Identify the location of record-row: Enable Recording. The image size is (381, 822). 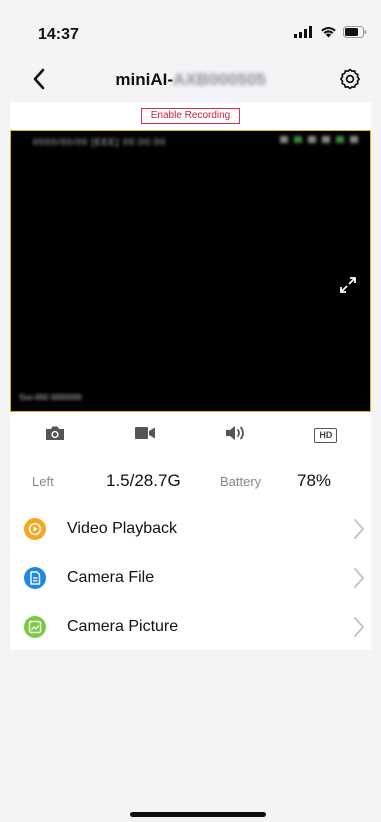
(190, 116).